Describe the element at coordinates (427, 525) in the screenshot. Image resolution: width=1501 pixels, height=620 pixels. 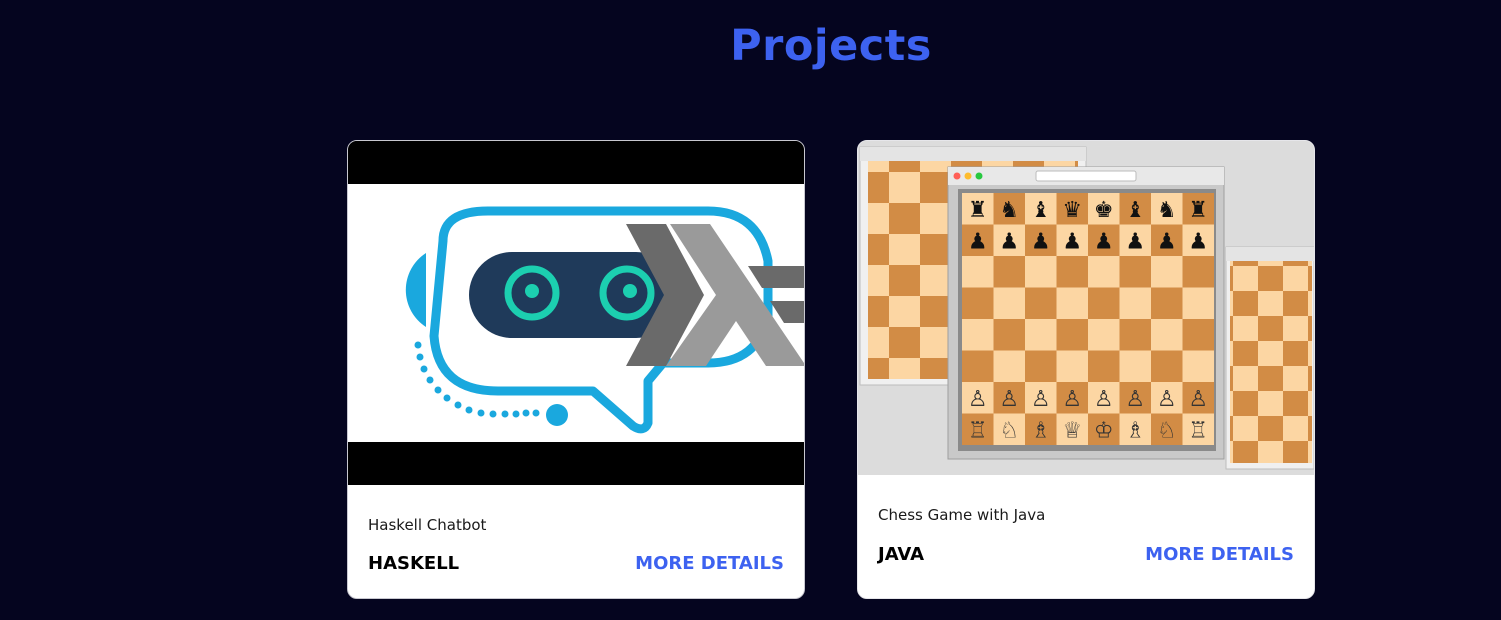
I see `project-title: Haskell Chatbot` at that location.